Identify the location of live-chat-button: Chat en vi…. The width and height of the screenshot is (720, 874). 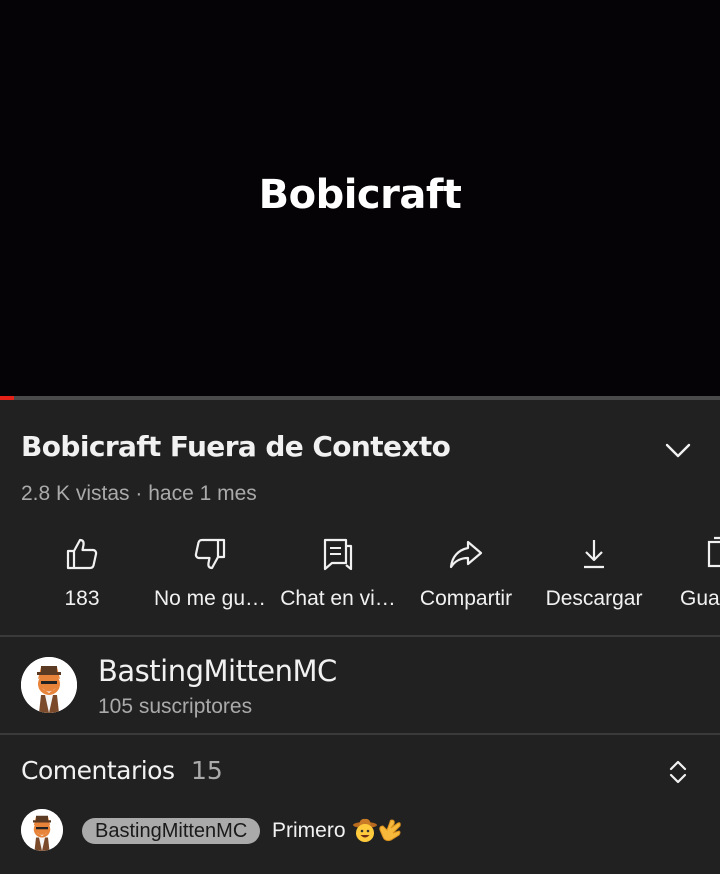
(338, 576).